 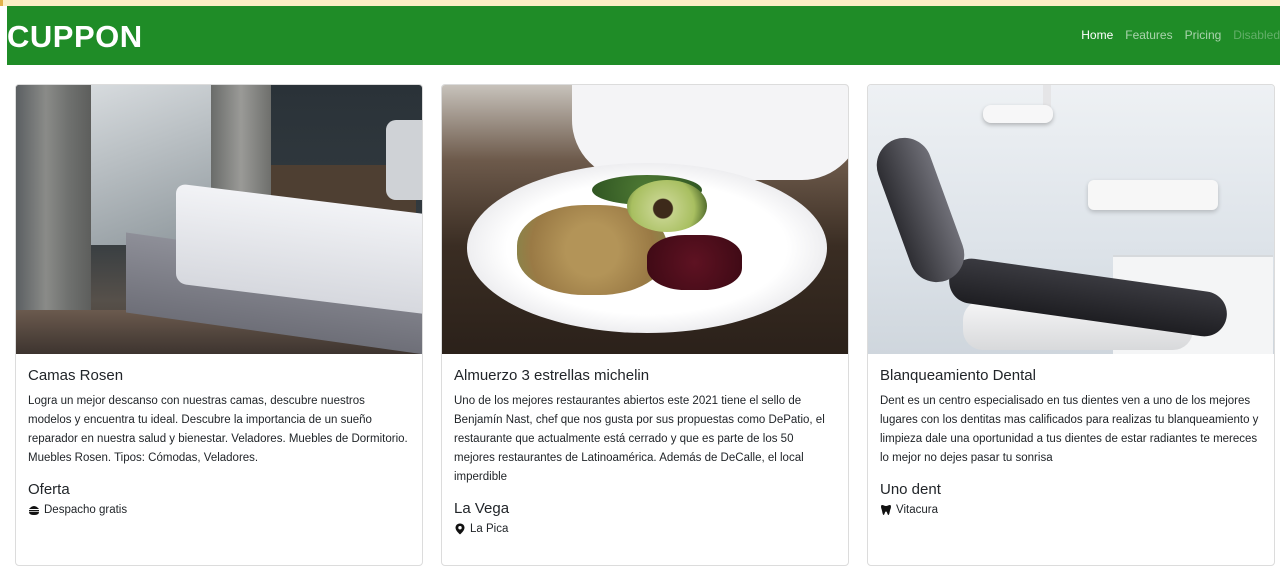 What do you see at coordinates (1203, 35) in the screenshot?
I see `nav-pricing-link: Pricing` at bounding box center [1203, 35].